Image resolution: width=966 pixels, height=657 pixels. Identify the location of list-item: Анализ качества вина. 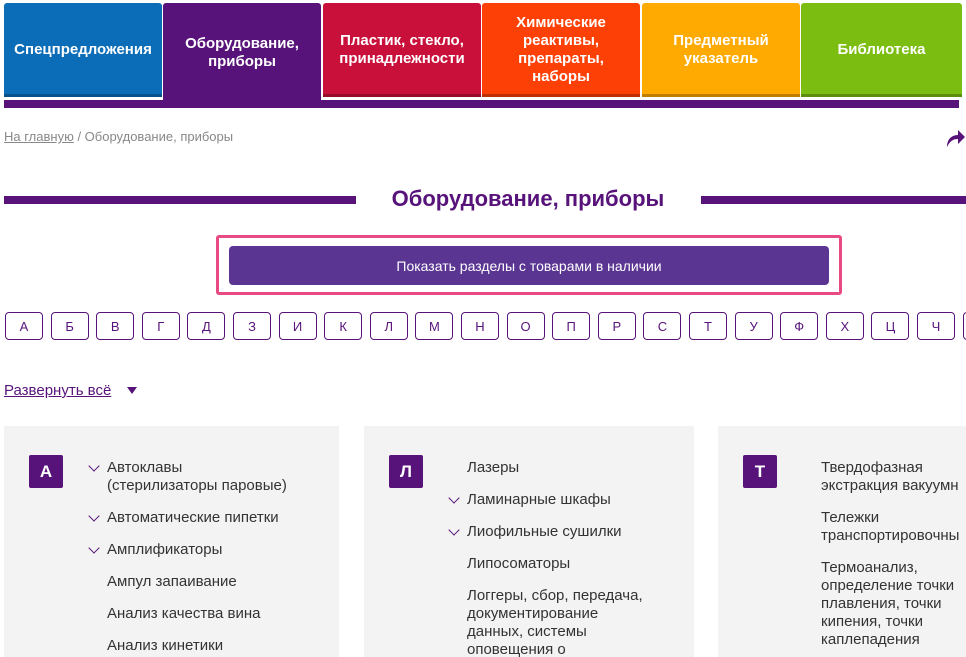
(184, 614).